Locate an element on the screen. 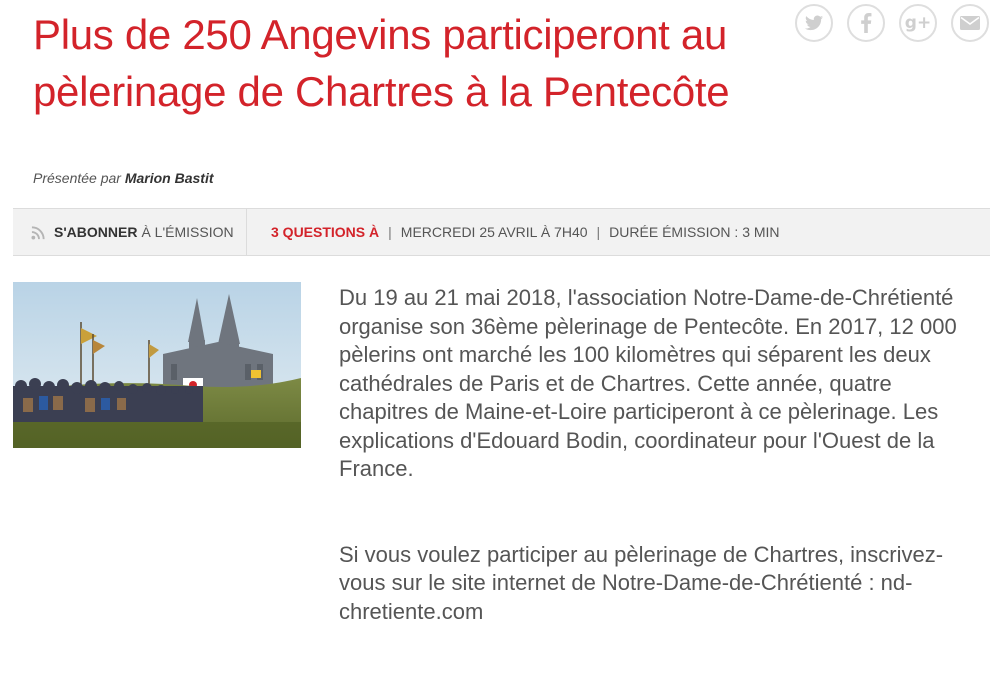  email-share-button is located at coordinates (970, 23).